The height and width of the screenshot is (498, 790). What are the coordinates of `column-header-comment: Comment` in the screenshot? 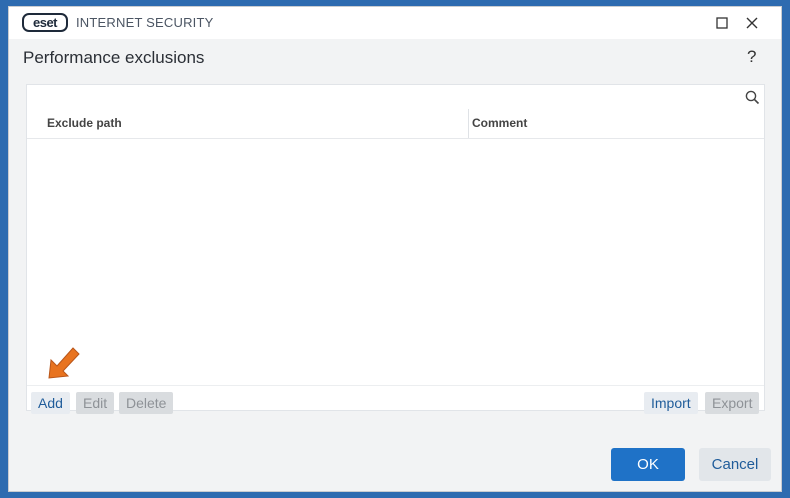 It's located at (499, 123).